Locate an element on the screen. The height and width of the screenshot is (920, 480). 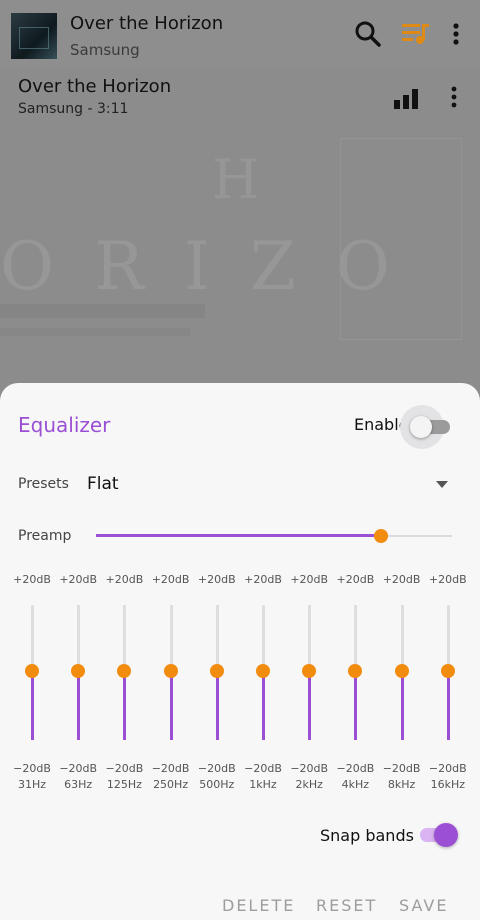
snap-bands-toggle is located at coordinates (439, 835).